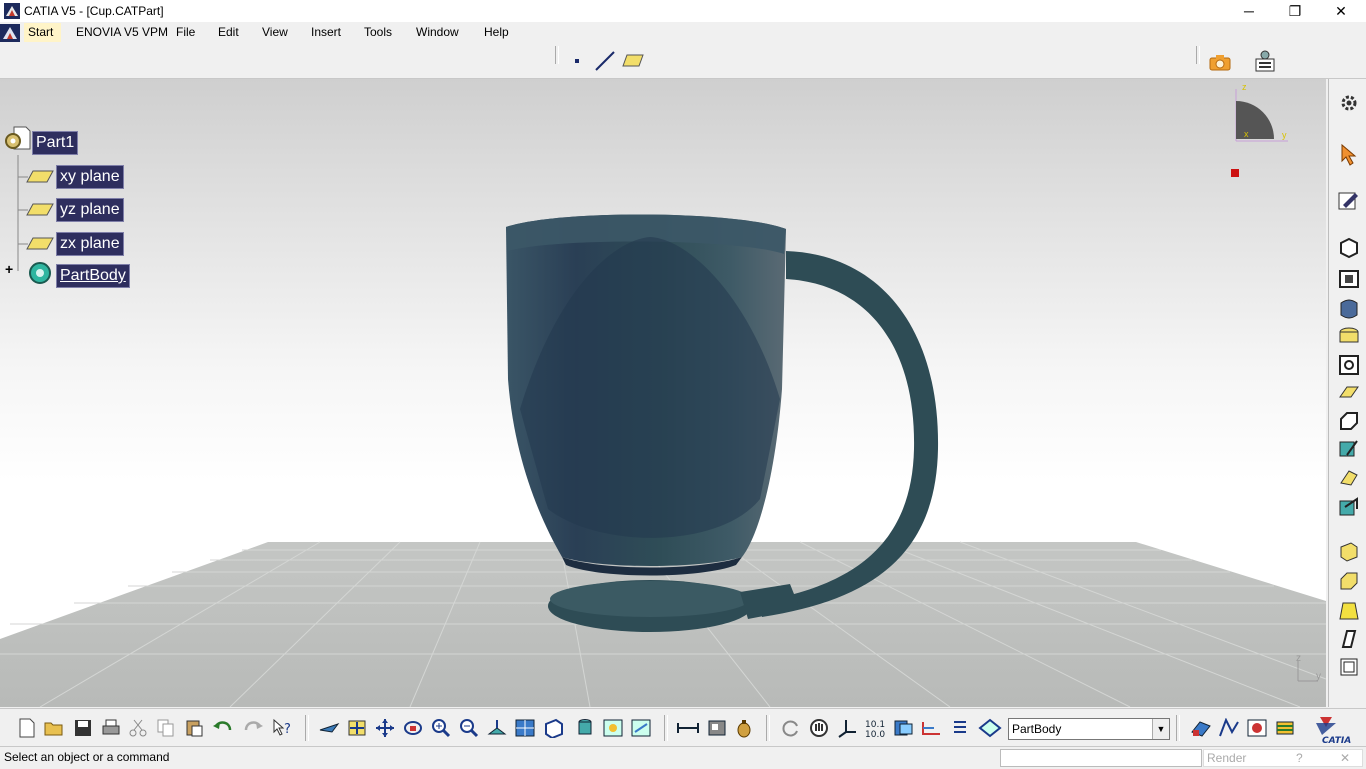 This screenshot has height=769, width=1366. What do you see at coordinates (932, 728) in the screenshot?
I see `constraint-icon` at bounding box center [932, 728].